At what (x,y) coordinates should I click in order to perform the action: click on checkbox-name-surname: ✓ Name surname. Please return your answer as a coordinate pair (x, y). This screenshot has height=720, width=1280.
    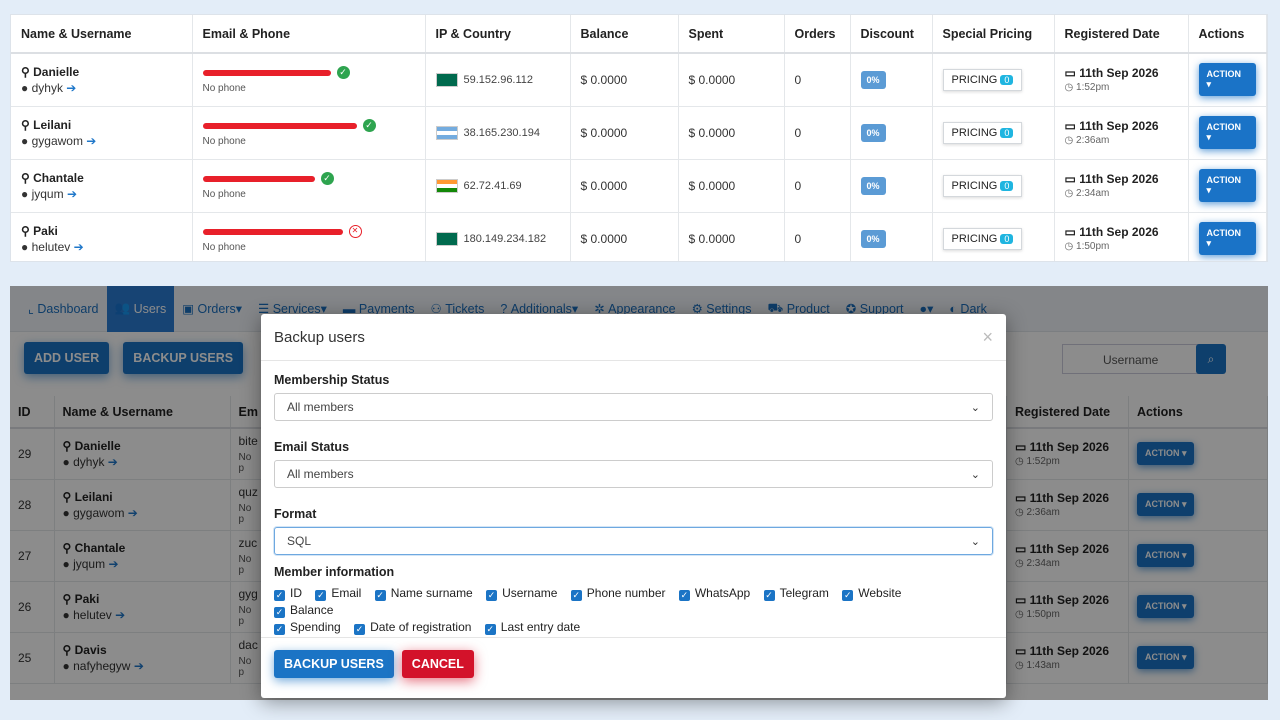
    Looking at the image, I should click on (423, 593).